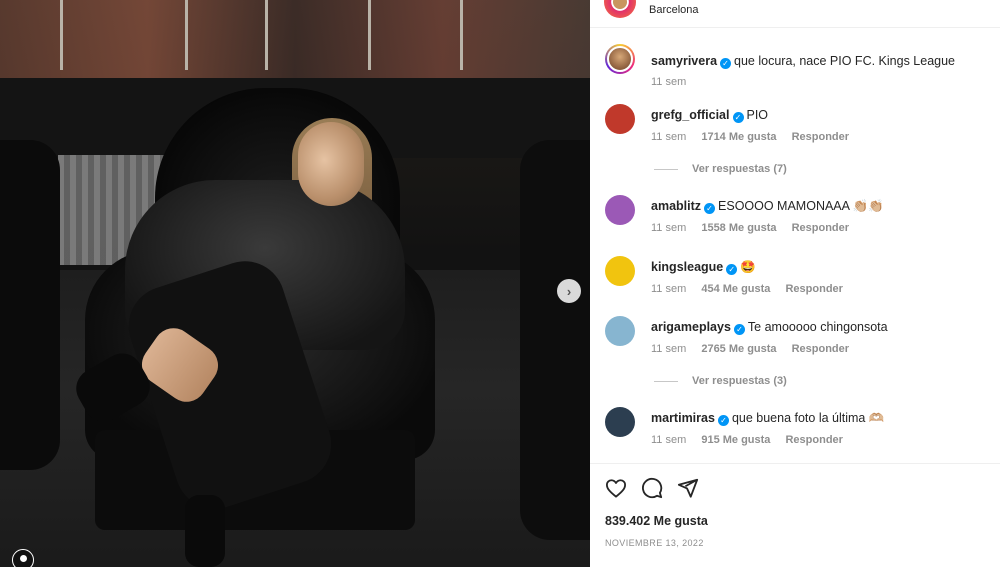  I want to click on post-location: Barcelona, so click(674, 10).